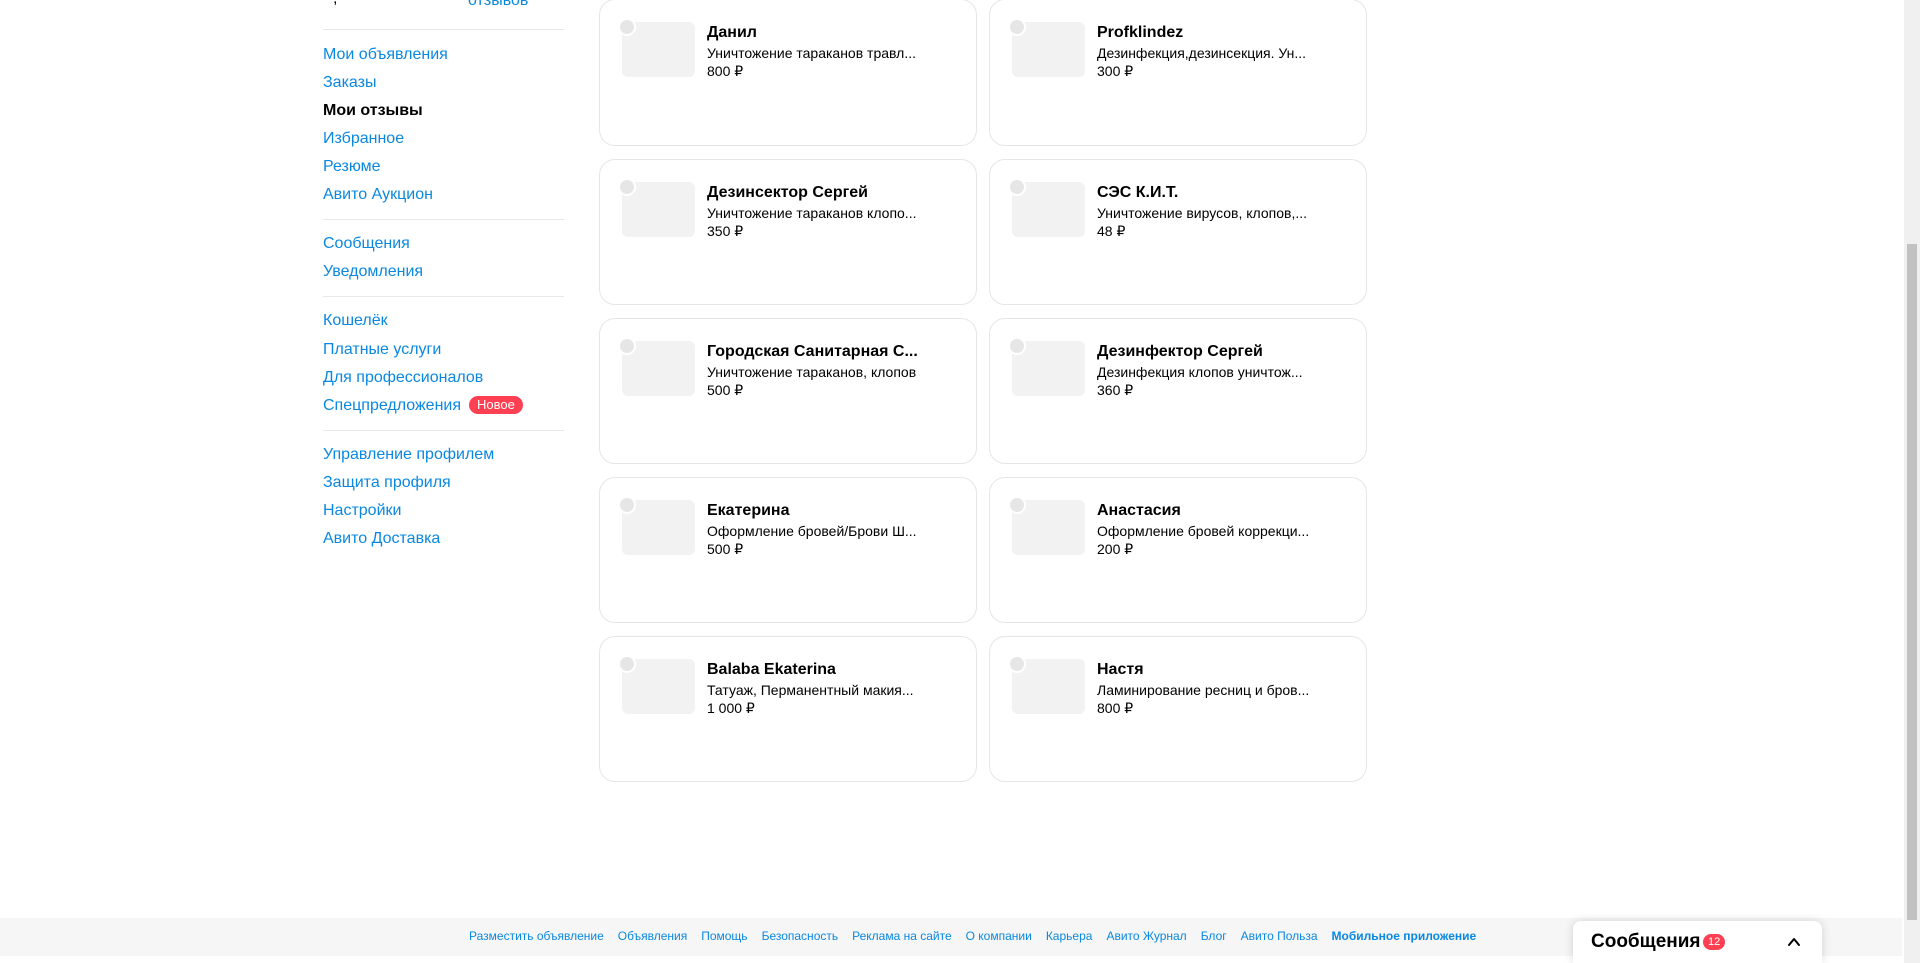  What do you see at coordinates (392, 405) in the screenshot?
I see `sidebar-item-label: Спецпредложения` at bounding box center [392, 405].